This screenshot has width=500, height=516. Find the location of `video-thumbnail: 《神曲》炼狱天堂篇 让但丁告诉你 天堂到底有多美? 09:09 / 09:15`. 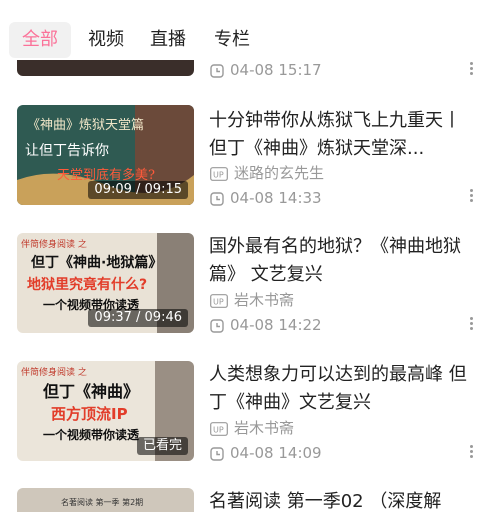

video-thumbnail: 《神曲》炼狱天堂篇 让但丁告诉你 天堂到底有多美? 09:09 / 09:15 is located at coordinates (105, 155).